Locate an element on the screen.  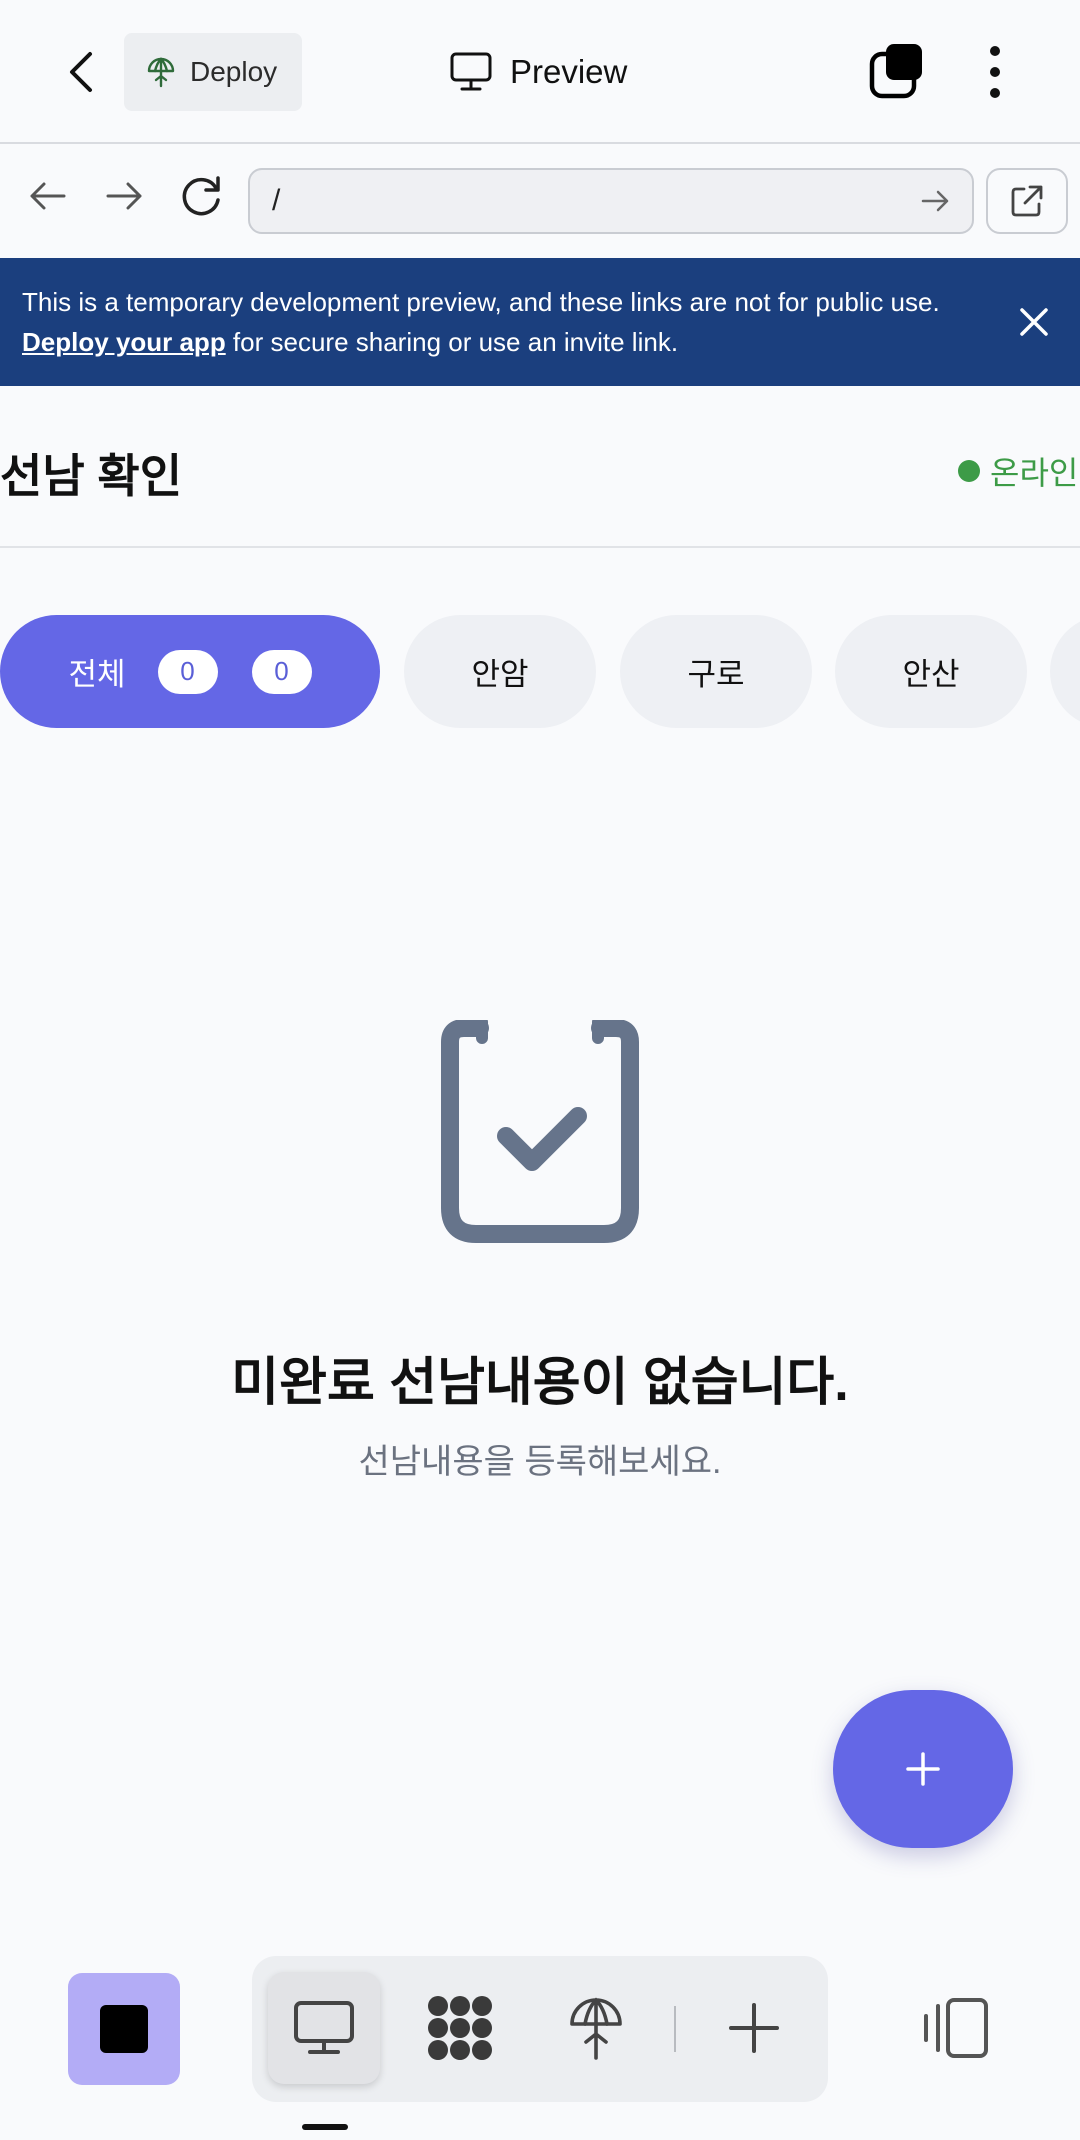
more-menu-icon is located at coordinates (995, 72).